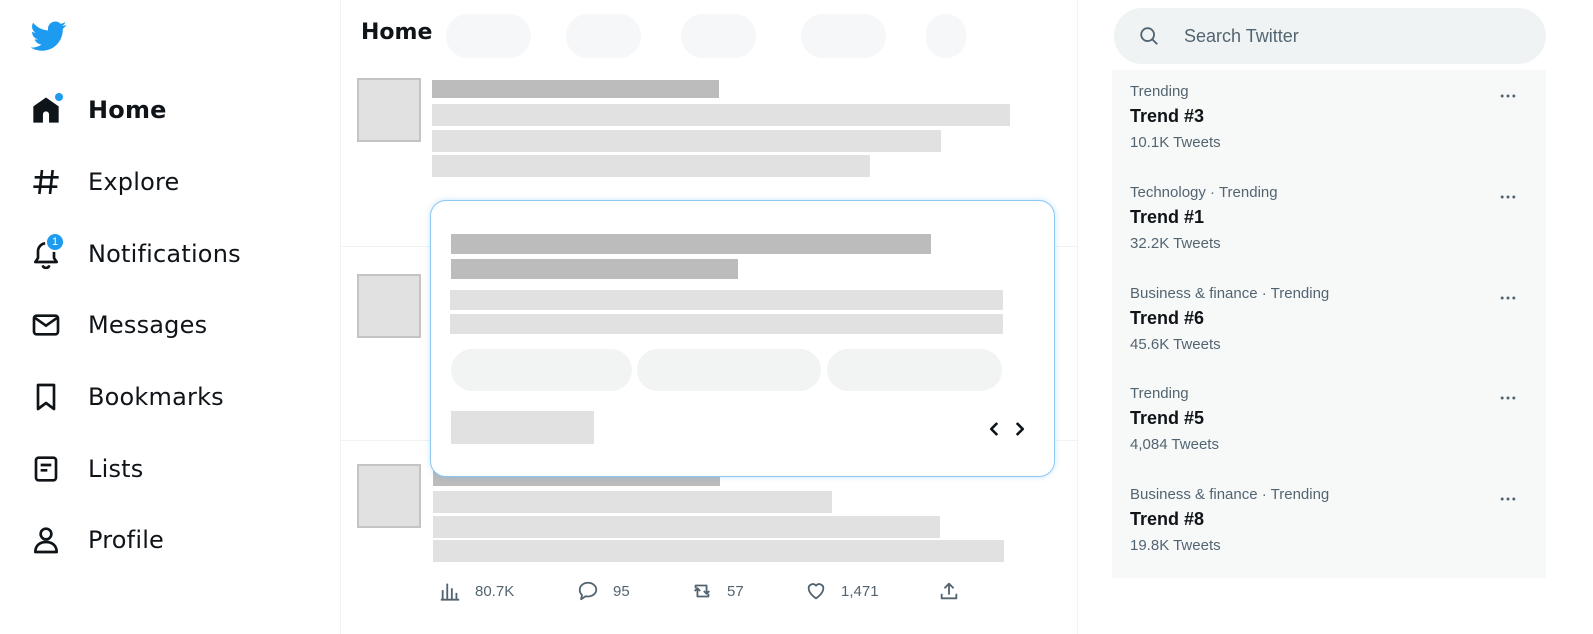 This screenshot has height=634, width=1593. What do you see at coordinates (621, 591) in the screenshot?
I see `reply-count: 95` at bounding box center [621, 591].